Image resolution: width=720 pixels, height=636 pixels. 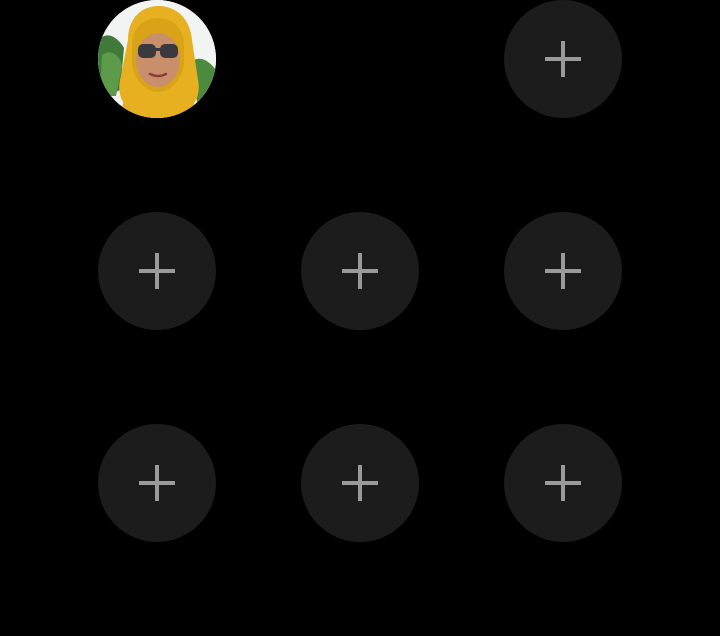 I want to click on contact-avatar, so click(x=157, y=59).